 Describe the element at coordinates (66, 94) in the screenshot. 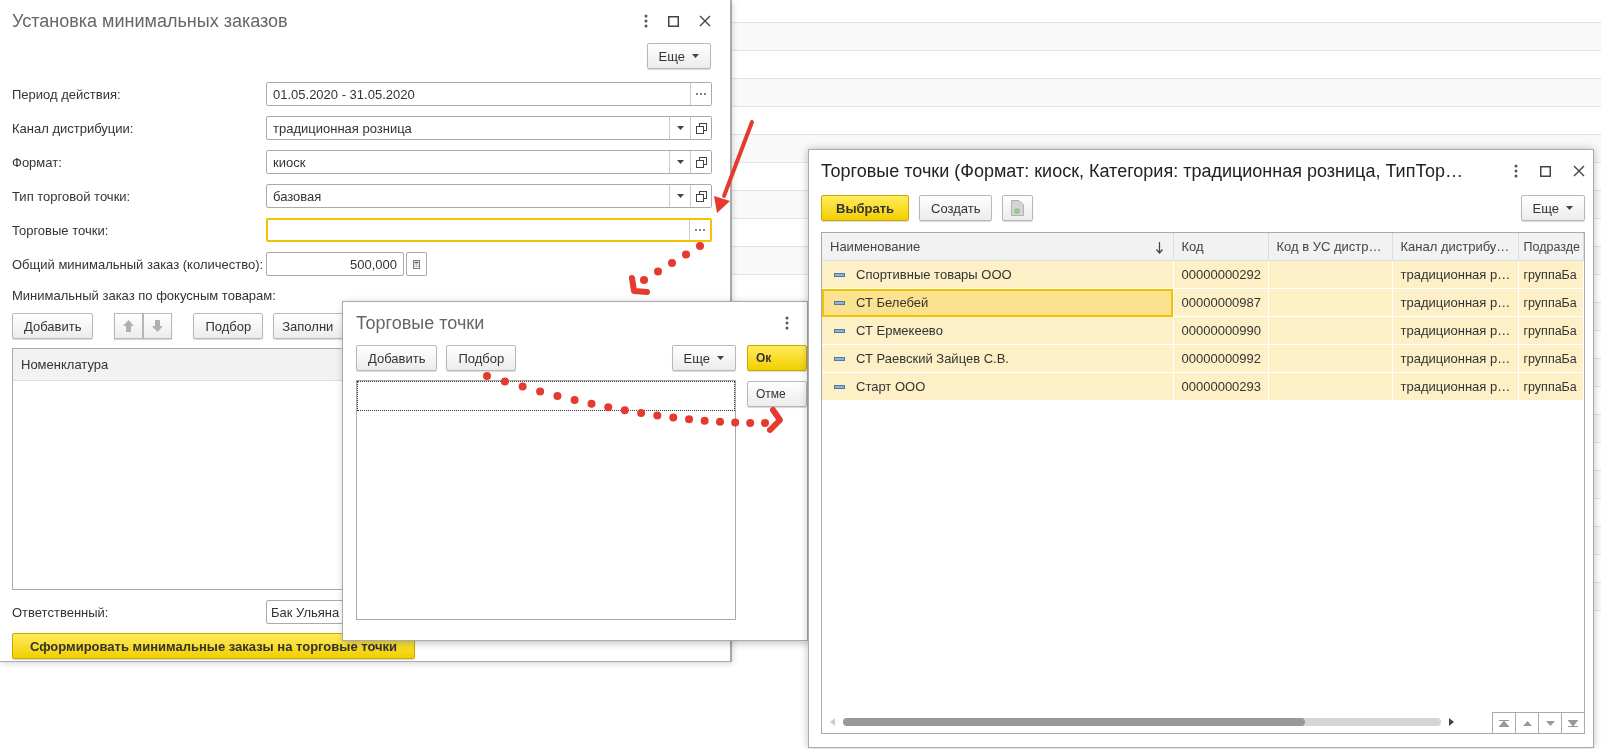

I see `field-label: Период действия:` at that location.